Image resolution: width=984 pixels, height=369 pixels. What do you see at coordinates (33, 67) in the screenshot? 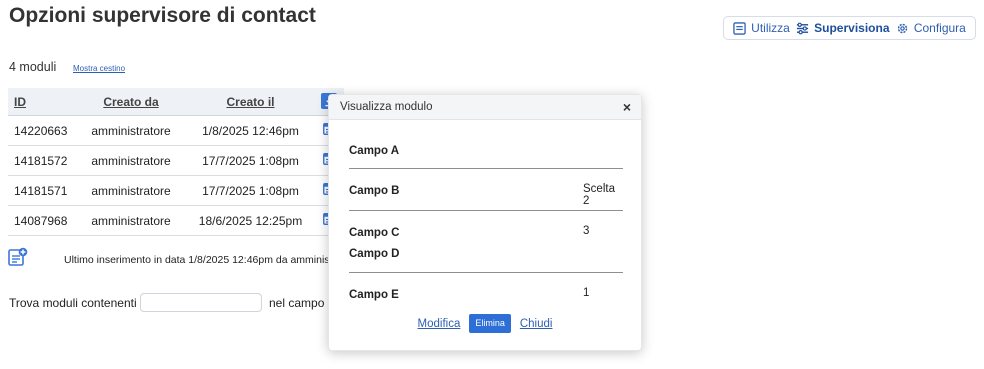
I see `forms-count: 4 moduli` at bounding box center [33, 67].